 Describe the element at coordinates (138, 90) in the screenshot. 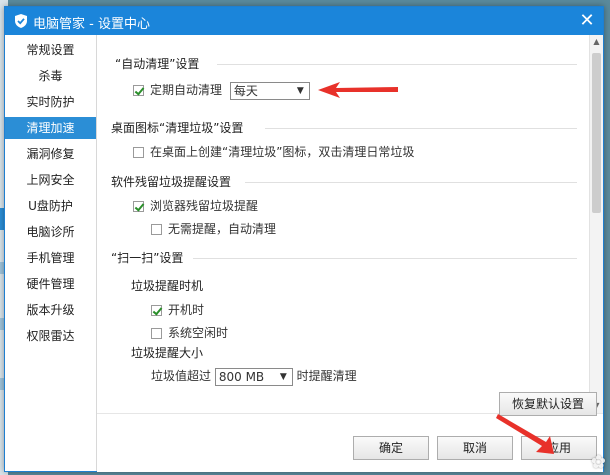

I see `auto-clean-checkbox` at that location.